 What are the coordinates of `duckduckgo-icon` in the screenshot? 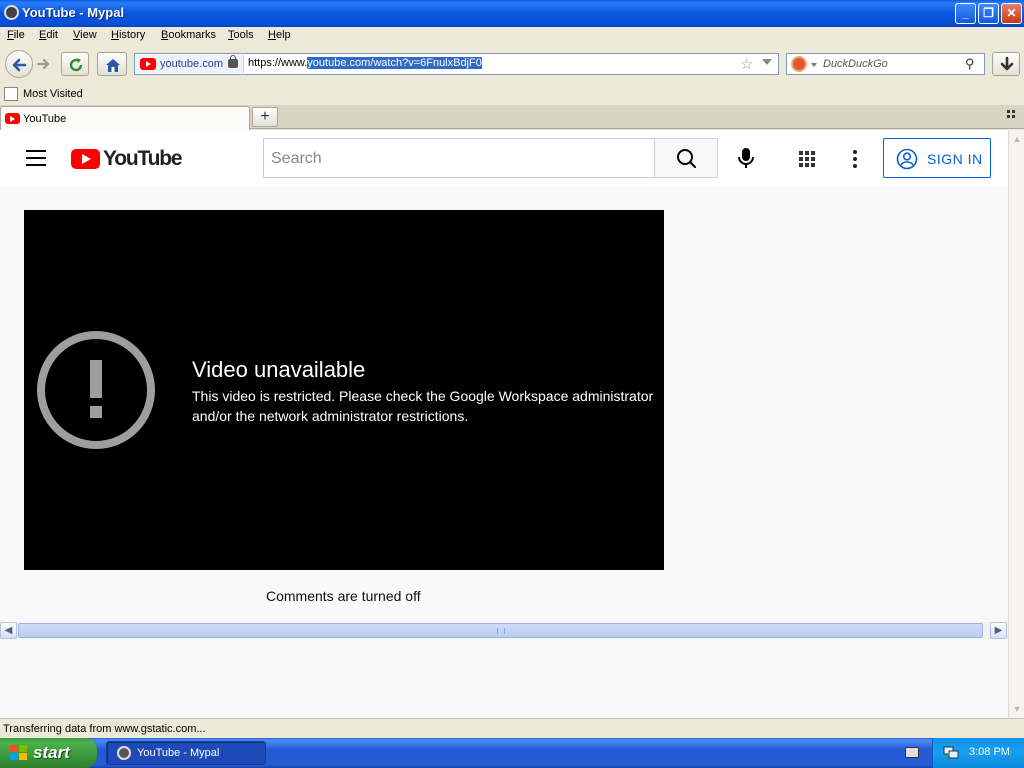 It's located at (799, 64).